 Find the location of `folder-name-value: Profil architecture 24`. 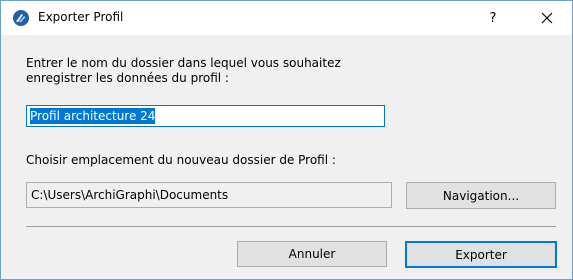

folder-name-value: Profil architecture 24 is located at coordinates (93, 116).